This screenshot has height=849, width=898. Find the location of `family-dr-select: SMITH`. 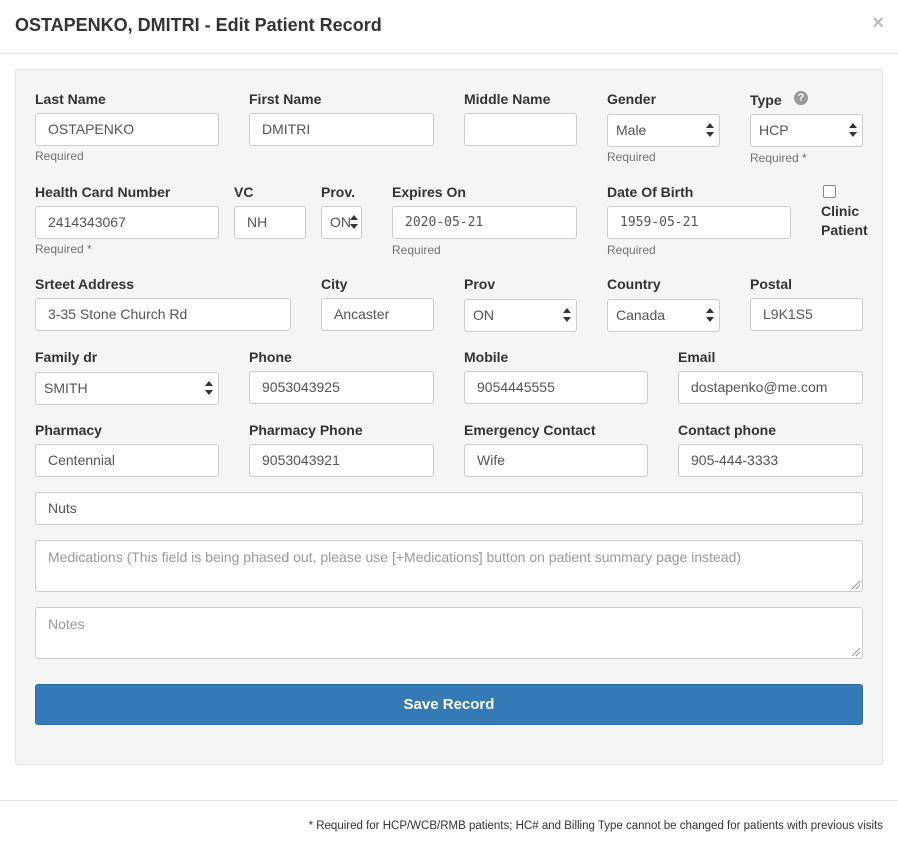

family-dr-select: SMITH is located at coordinates (127, 388).